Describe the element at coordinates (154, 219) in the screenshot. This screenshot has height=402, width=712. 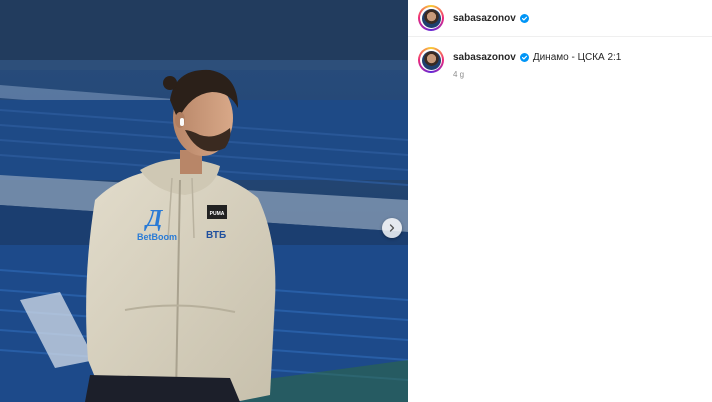
I see `svg-text: Д` at that location.